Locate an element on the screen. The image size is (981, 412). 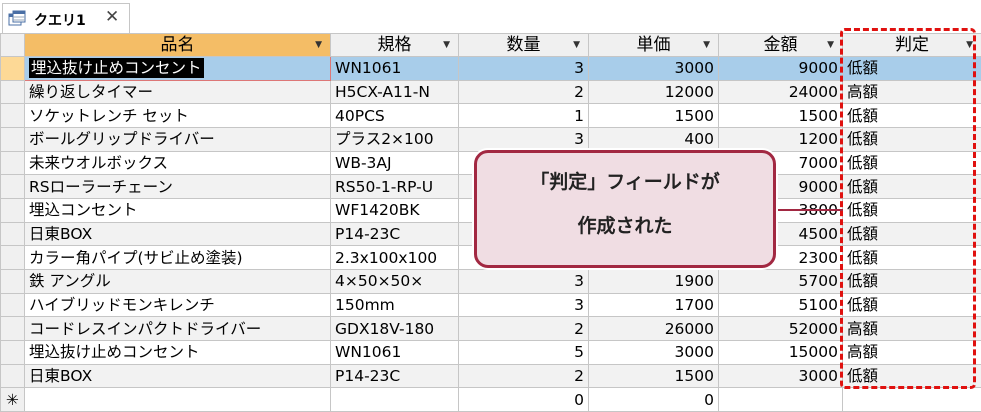
cell-price: 1700 is located at coordinates (653, 305).